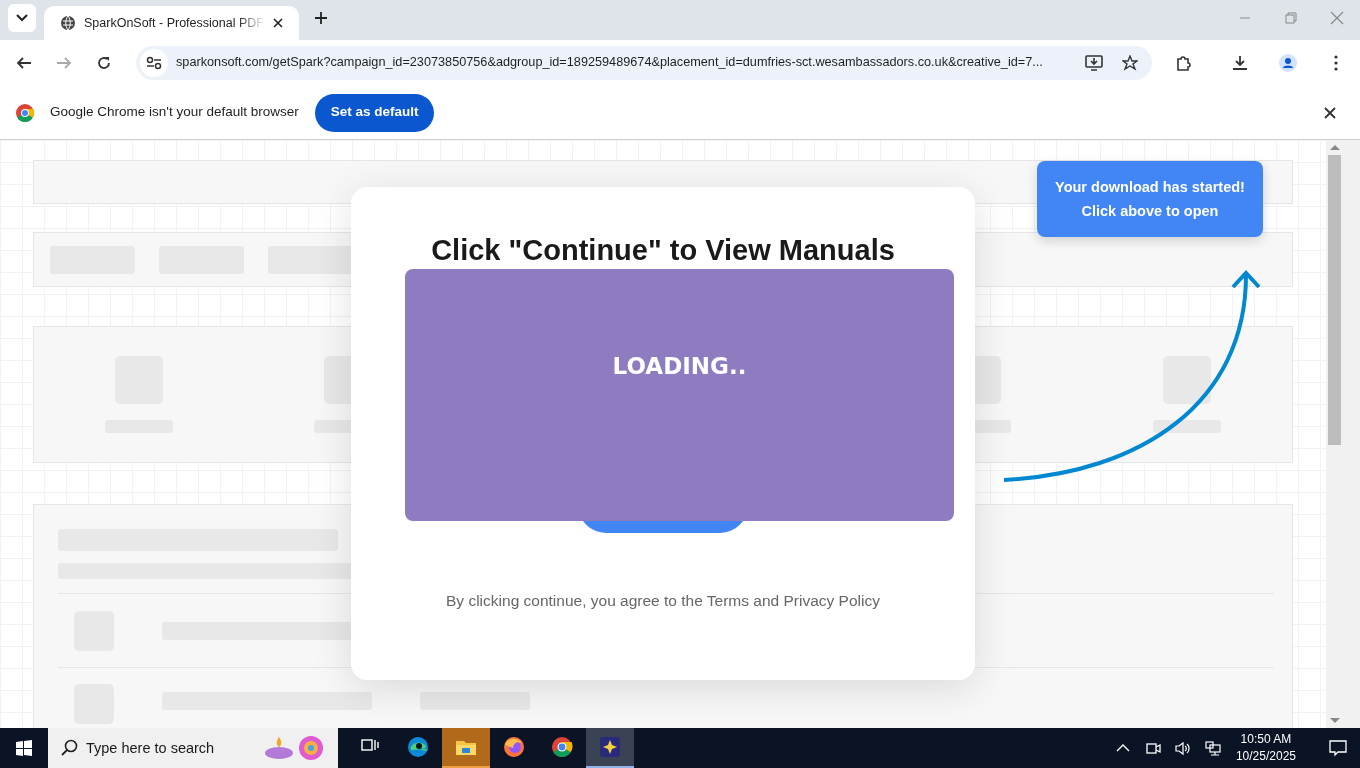 This screenshot has height=768, width=1360. What do you see at coordinates (1335, 721) in the screenshot?
I see `scroll-down-icon` at bounding box center [1335, 721].